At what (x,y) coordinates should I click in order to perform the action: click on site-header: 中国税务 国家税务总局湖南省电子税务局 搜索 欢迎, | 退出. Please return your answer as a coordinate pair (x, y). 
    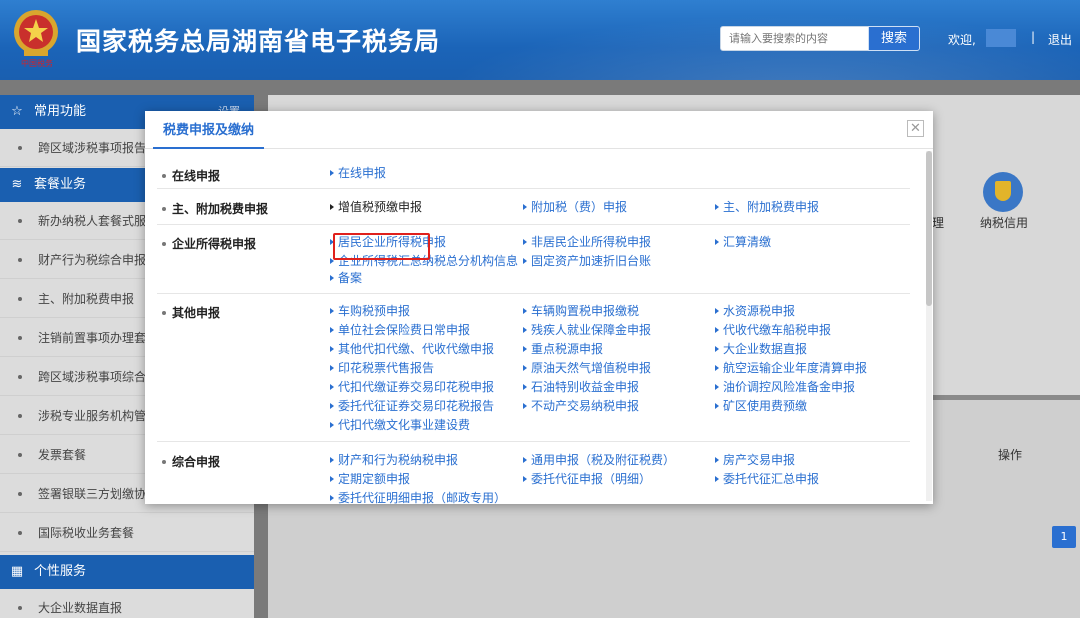
    Looking at the image, I should click on (540, 40).